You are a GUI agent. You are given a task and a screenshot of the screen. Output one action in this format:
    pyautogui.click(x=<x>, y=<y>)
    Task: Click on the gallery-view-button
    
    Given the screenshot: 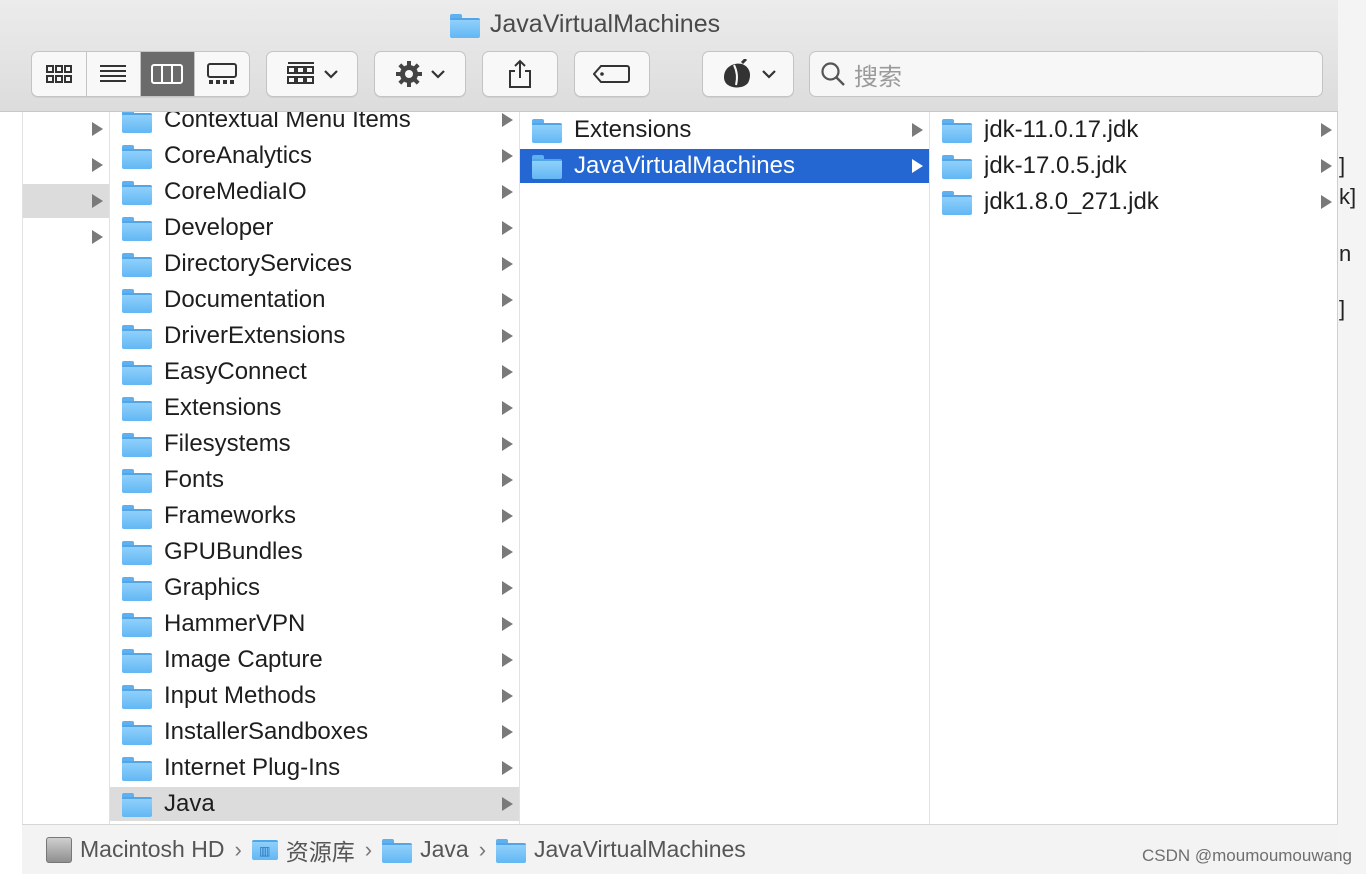 What is the action you would take?
    pyautogui.click(x=222, y=74)
    